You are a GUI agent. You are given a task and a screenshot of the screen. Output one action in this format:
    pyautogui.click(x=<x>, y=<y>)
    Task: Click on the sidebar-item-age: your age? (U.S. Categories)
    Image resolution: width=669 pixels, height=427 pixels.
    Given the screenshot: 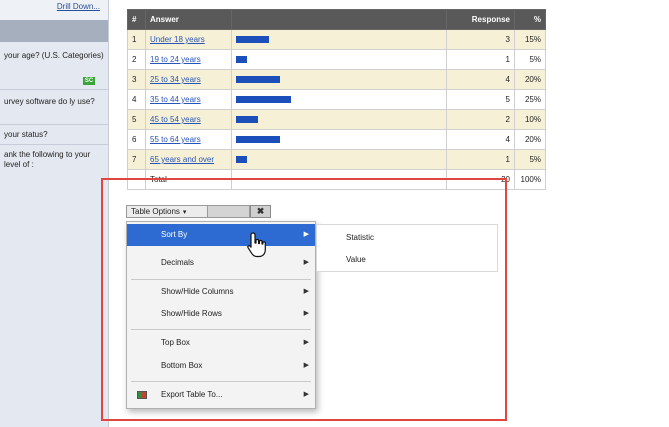 What is the action you would take?
    pyautogui.click(x=55, y=56)
    